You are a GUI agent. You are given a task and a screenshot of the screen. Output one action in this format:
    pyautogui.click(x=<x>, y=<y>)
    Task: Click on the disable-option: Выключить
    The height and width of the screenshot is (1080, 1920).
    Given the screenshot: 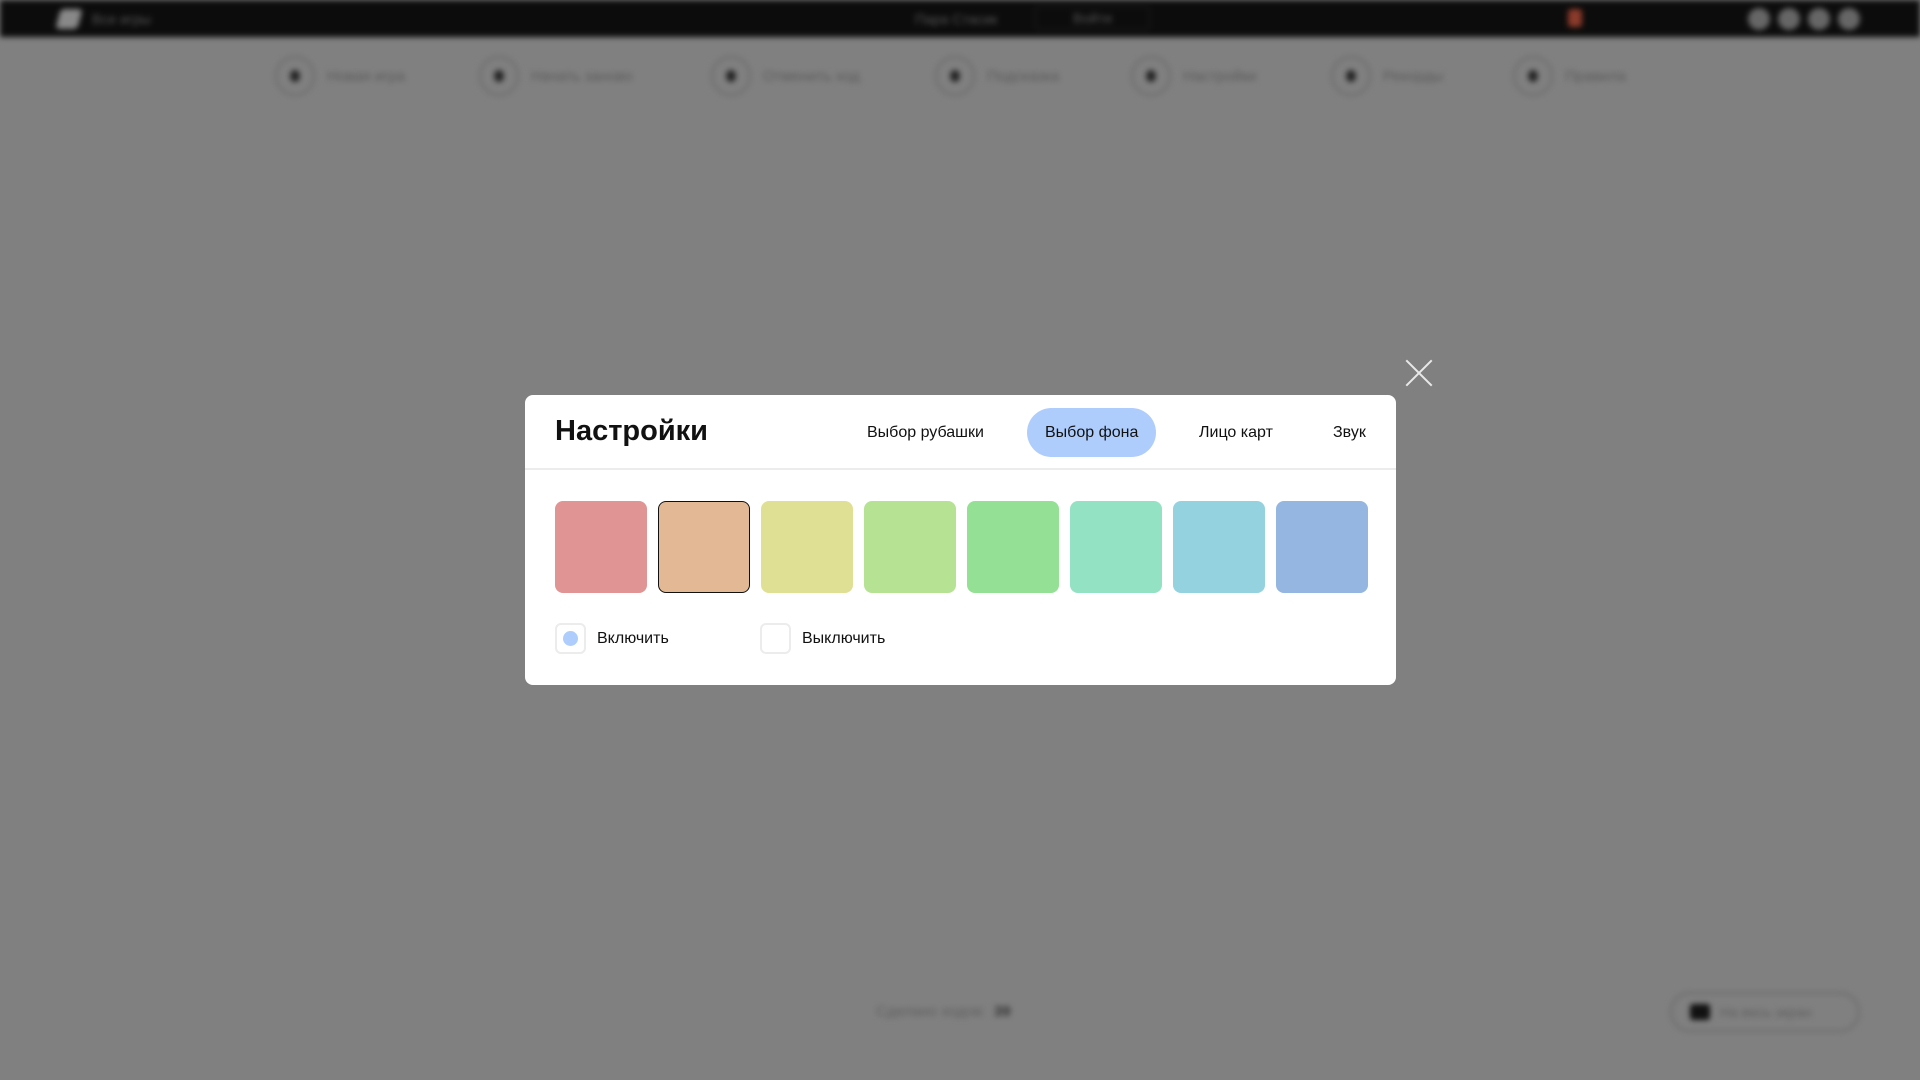 What is the action you would take?
    pyautogui.click(x=822, y=638)
    